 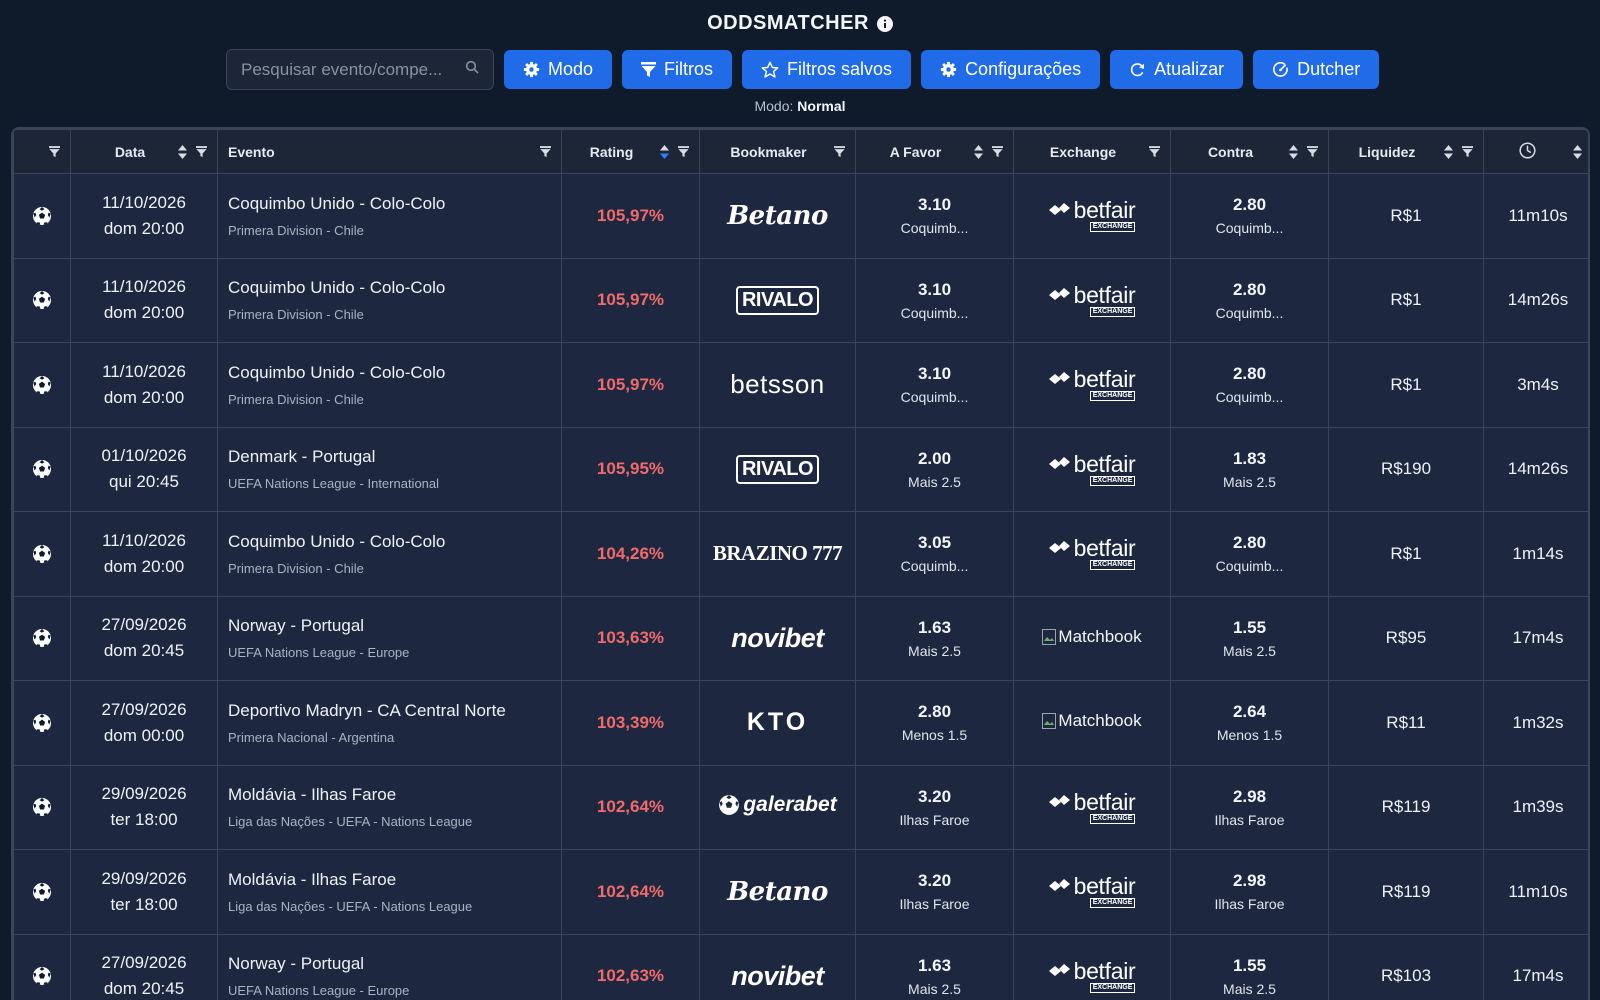 I want to click on column-liquidez: Liquidez, so click(x=1406, y=151).